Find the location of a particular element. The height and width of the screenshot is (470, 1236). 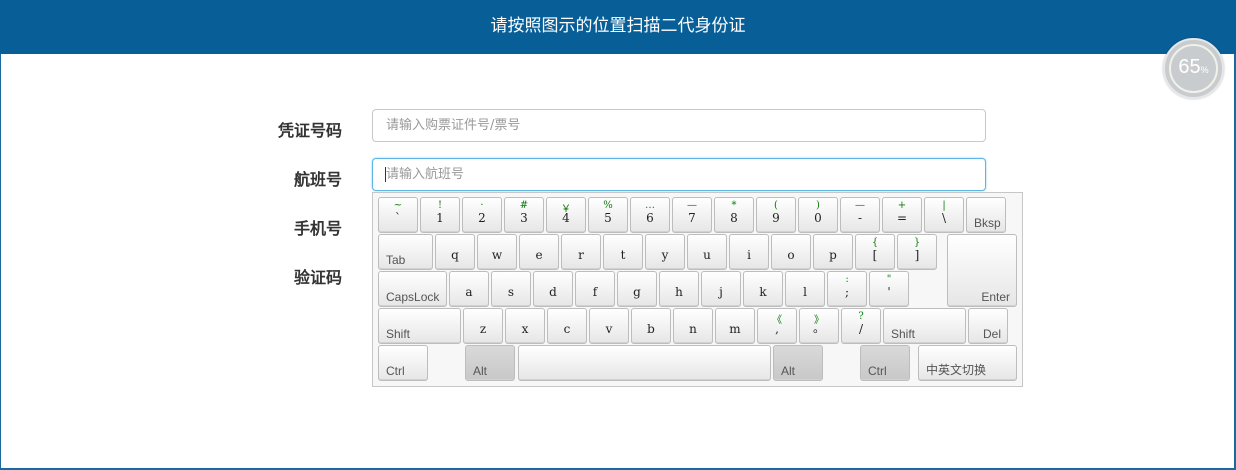

key-f: f is located at coordinates (595, 289).